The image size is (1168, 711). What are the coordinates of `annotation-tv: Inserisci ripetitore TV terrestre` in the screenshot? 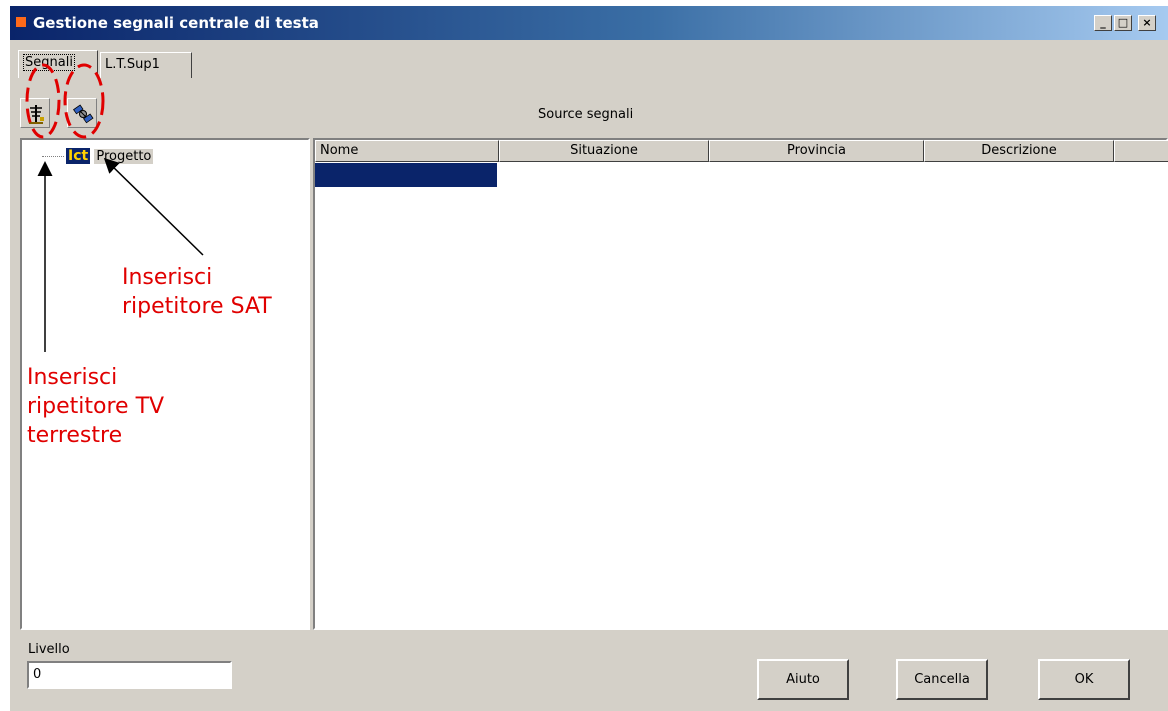 It's located at (96, 406).